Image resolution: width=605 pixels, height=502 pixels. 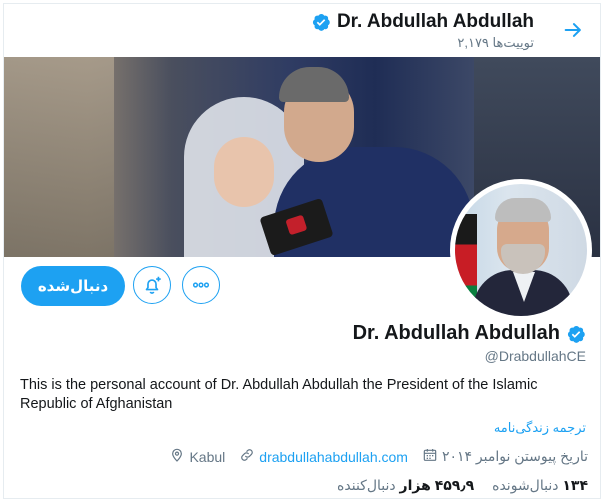 What do you see at coordinates (525, 485) in the screenshot?
I see `following-label: دنبال‌شونده` at bounding box center [525, 485].